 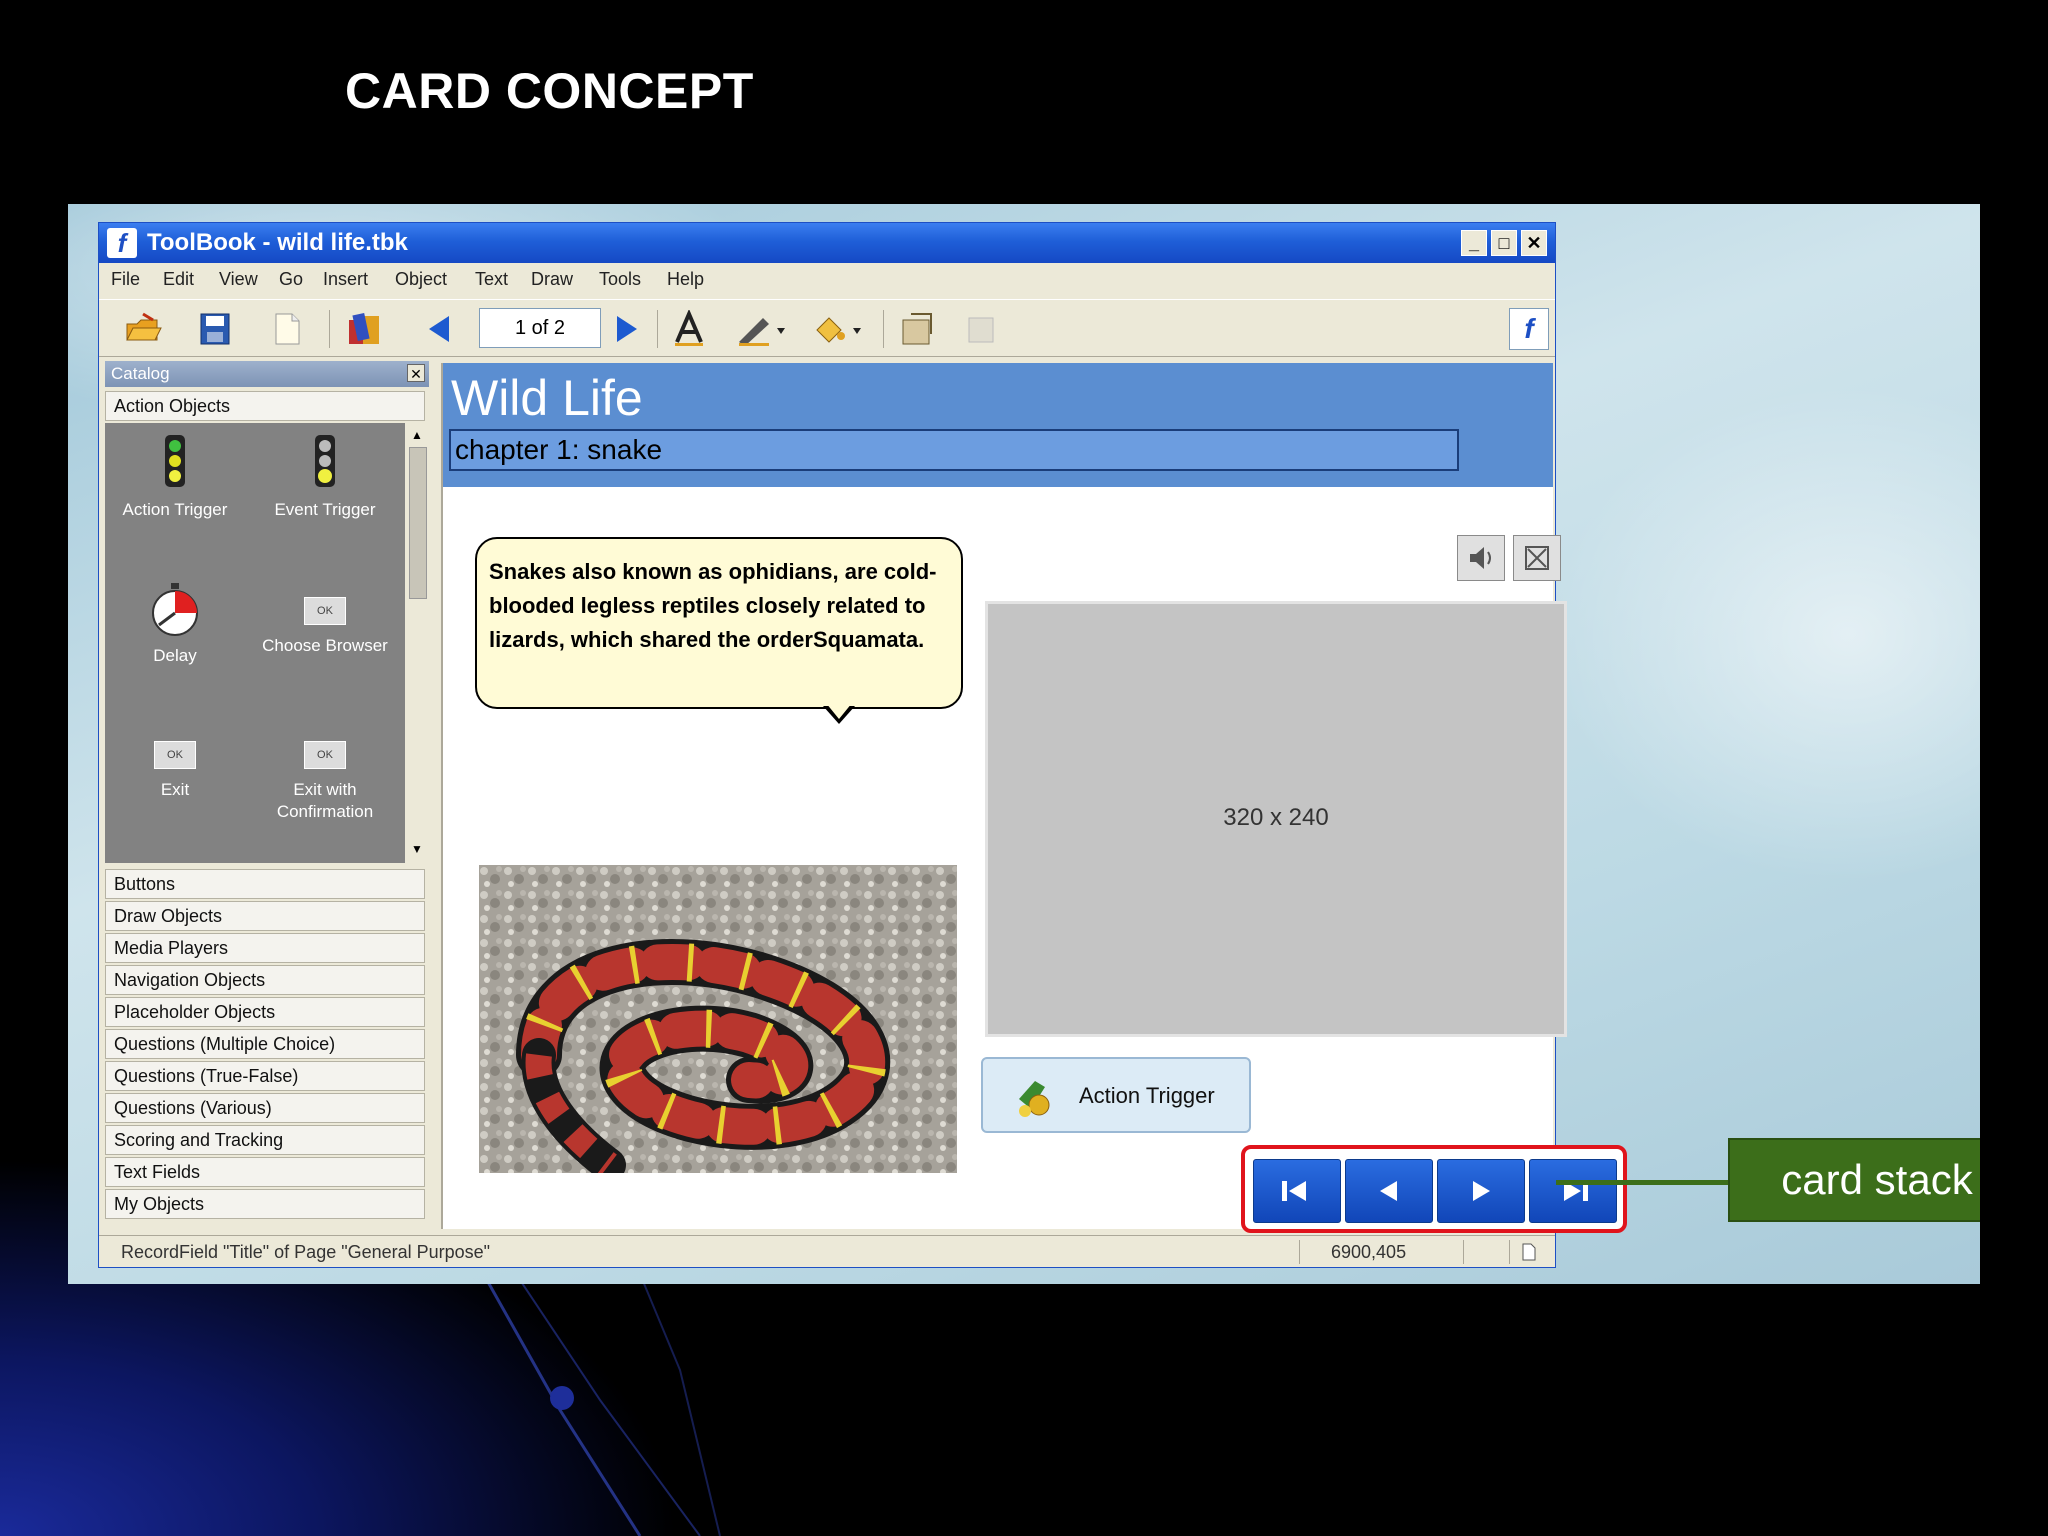 What do you see at coordinates (291, 279) in the screenshot?
I see `menu-go: Go` at bounding box center [291, 279].